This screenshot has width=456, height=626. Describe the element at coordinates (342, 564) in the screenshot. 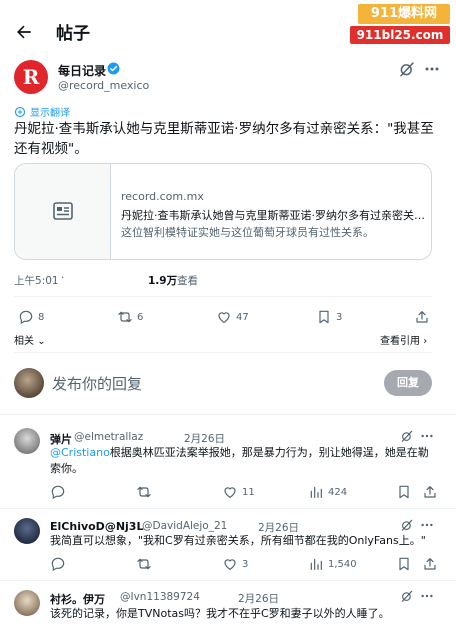

I see `reply-views-count: 1,540` at that location.